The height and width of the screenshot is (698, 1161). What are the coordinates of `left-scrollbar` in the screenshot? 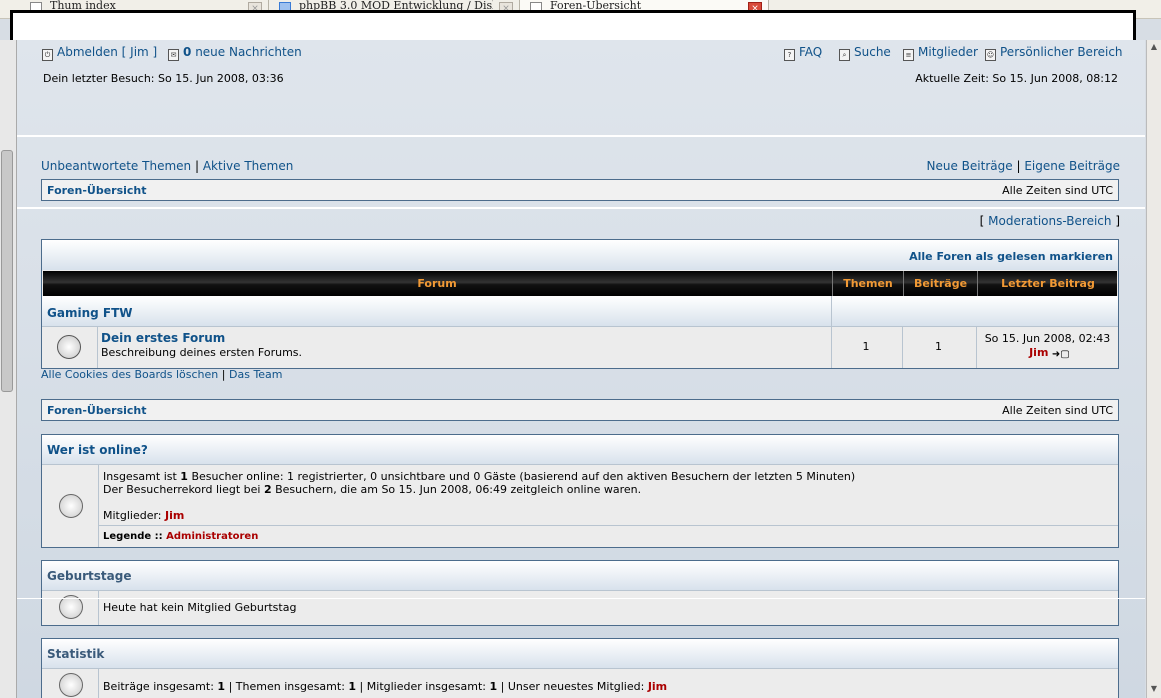 It's located at (8, 369).